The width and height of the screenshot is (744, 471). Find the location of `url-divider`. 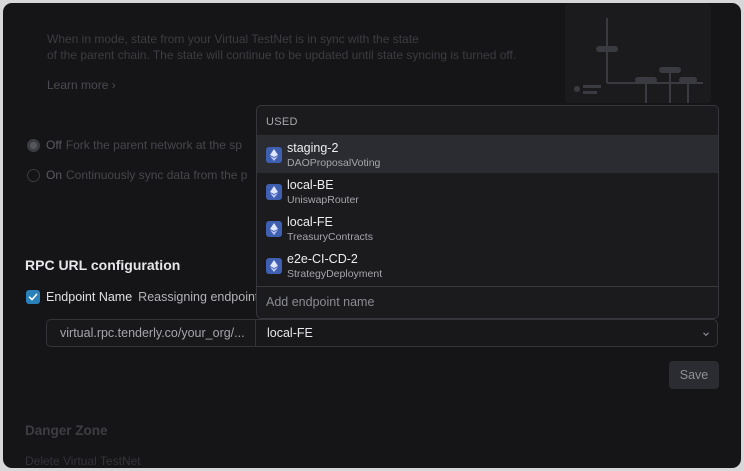

url-divider is located at coordinates (255, 333).